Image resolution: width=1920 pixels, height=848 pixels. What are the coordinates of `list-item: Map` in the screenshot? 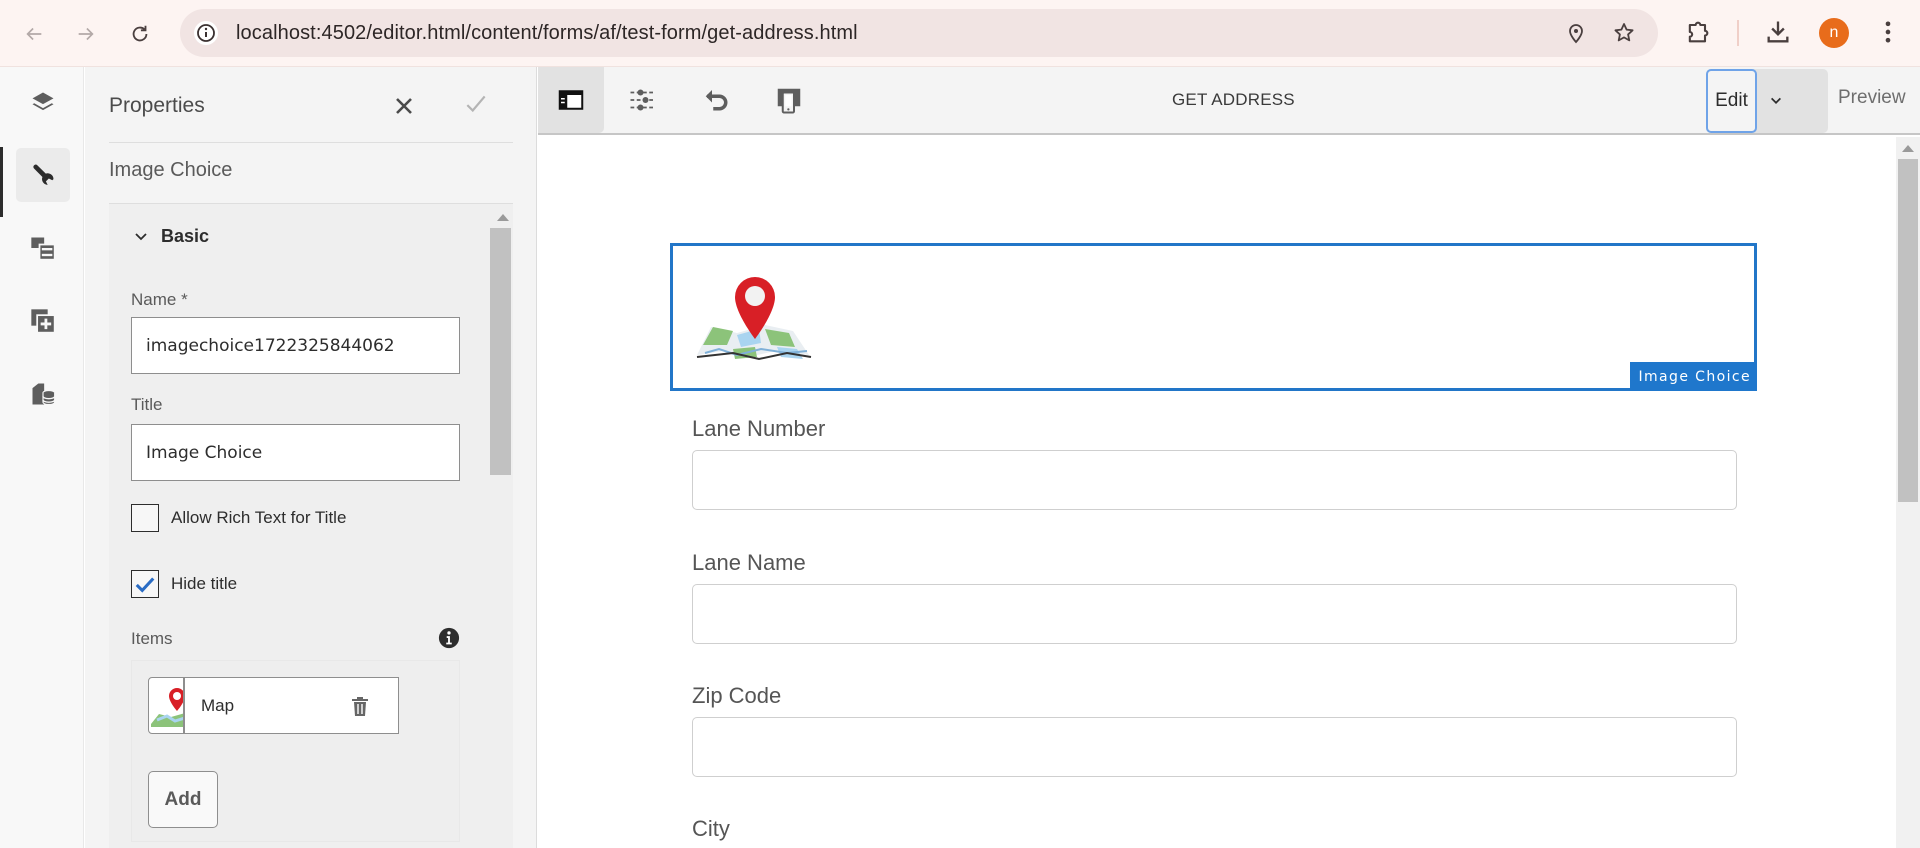 It's located at (273, 705).